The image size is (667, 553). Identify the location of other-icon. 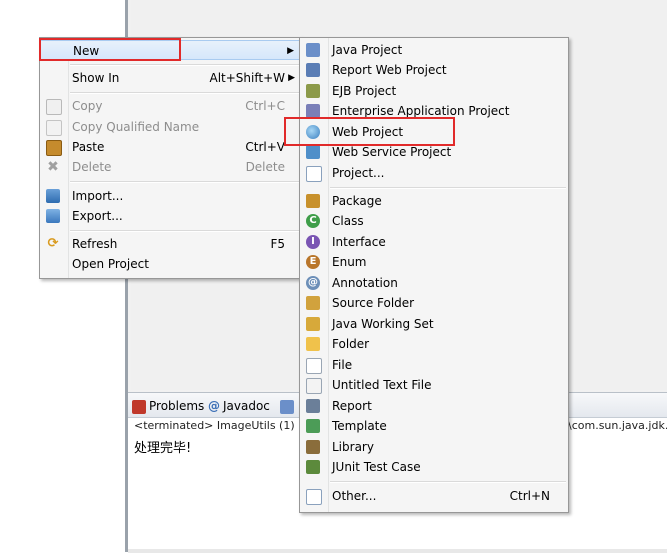
(314, 497).